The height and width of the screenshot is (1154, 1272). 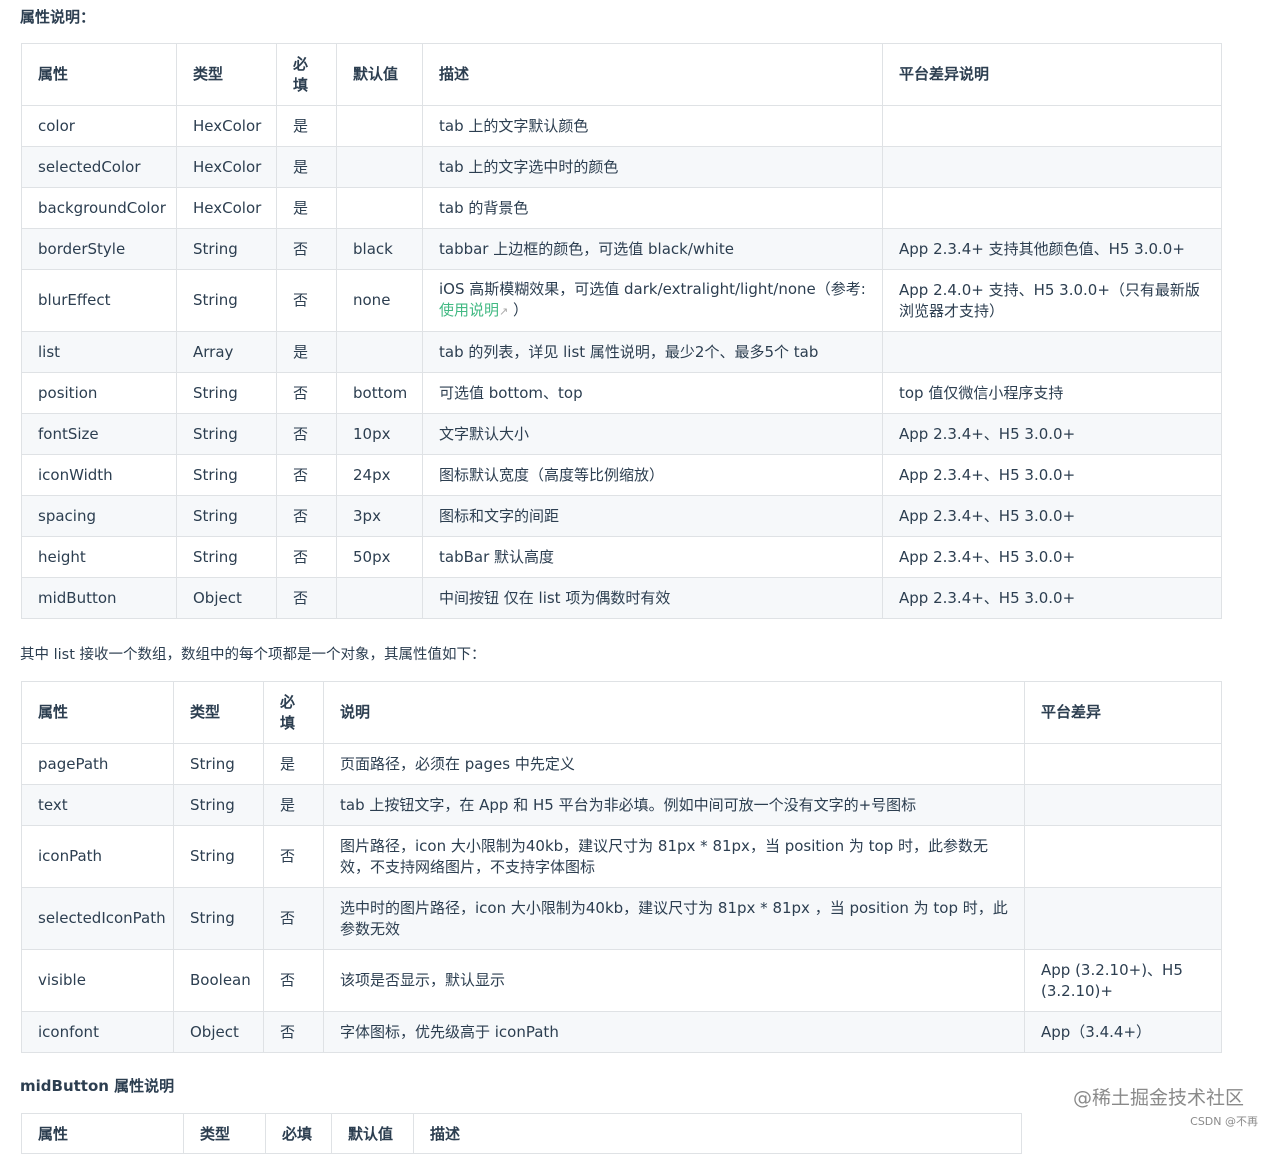 I want to click on cell-desc: 文字默认大小, so click(x=652, y=434).